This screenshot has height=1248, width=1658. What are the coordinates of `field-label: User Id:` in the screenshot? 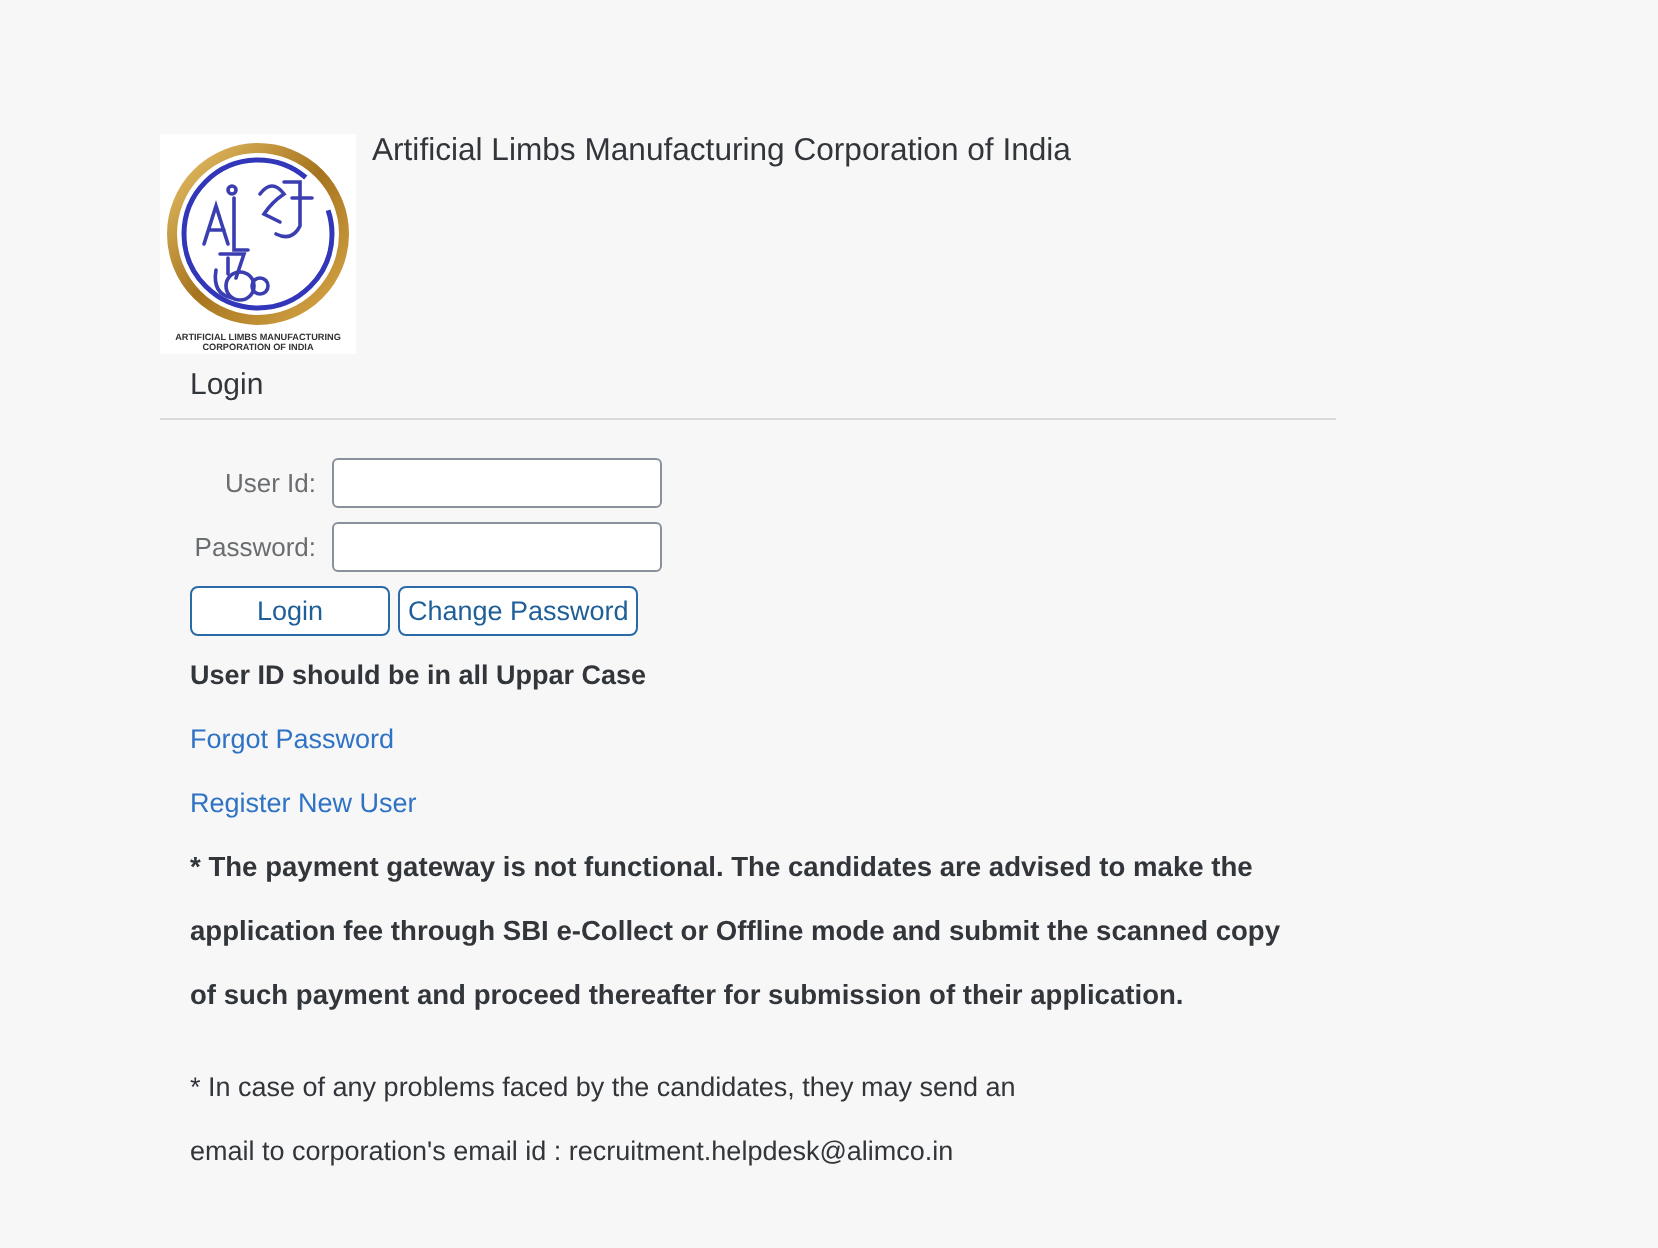 It's located at (270, 483).